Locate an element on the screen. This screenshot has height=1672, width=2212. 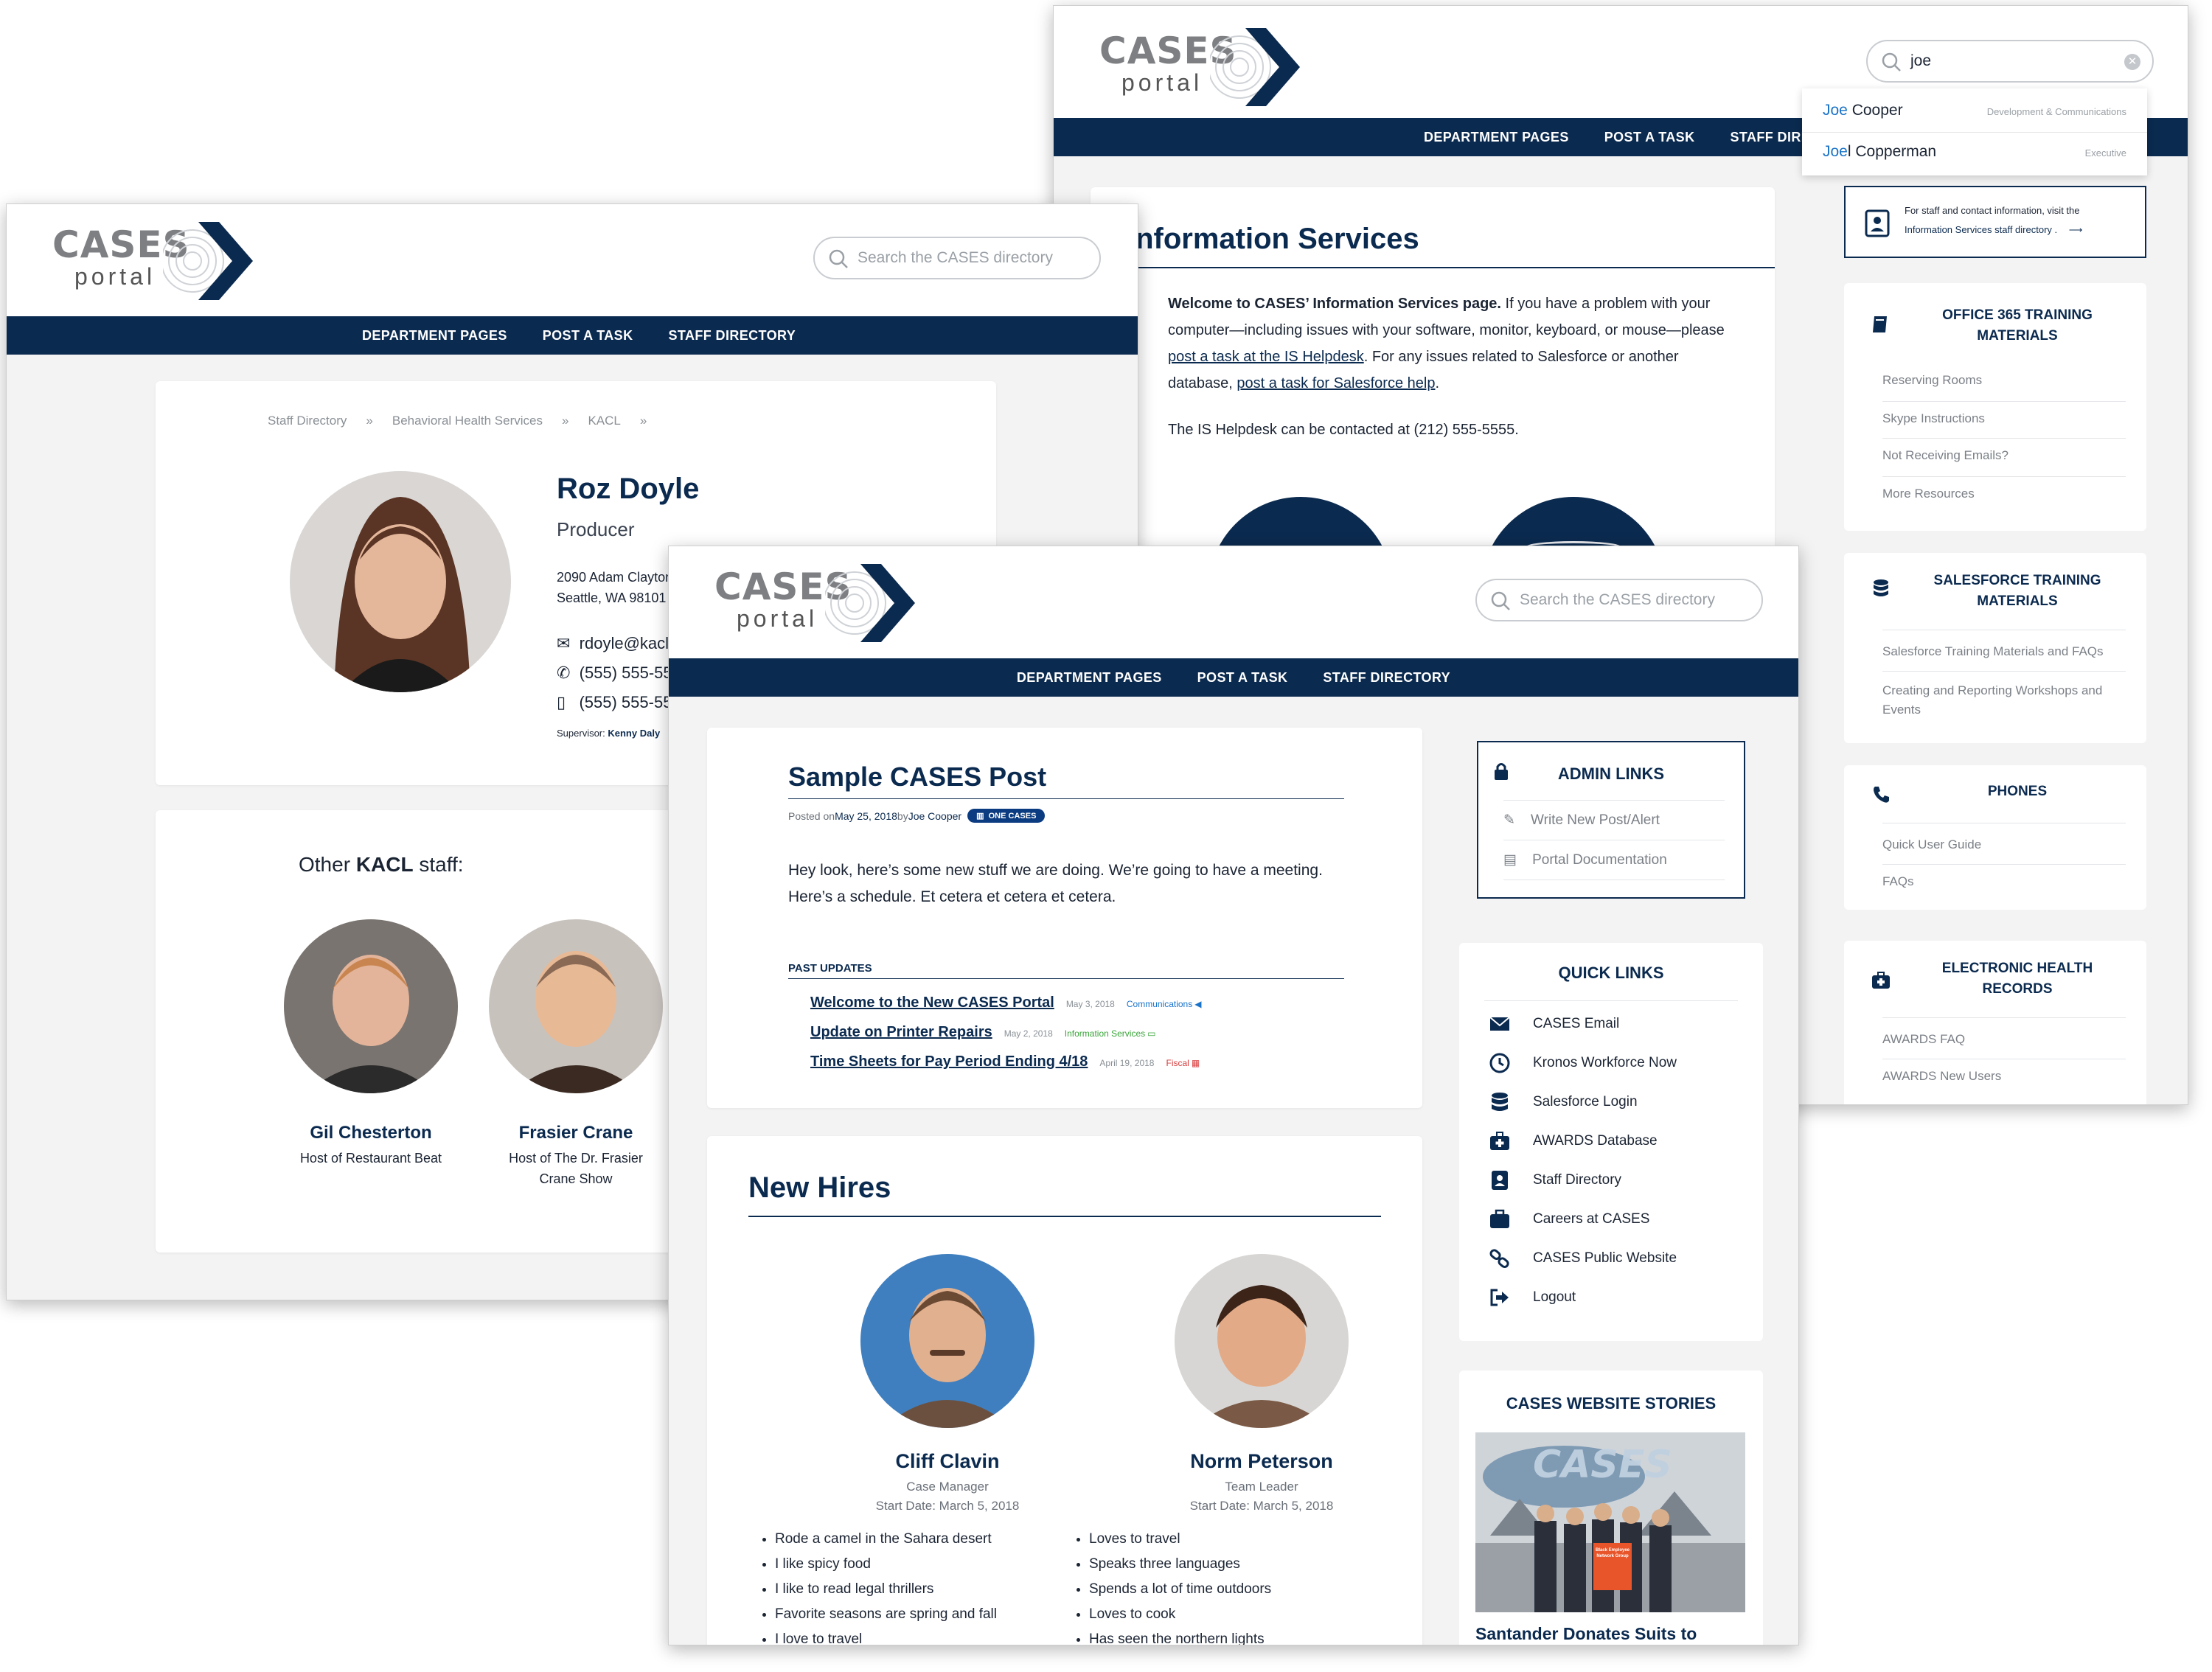
post-date: May 25, 2018 is located at coordinates (866, 816).